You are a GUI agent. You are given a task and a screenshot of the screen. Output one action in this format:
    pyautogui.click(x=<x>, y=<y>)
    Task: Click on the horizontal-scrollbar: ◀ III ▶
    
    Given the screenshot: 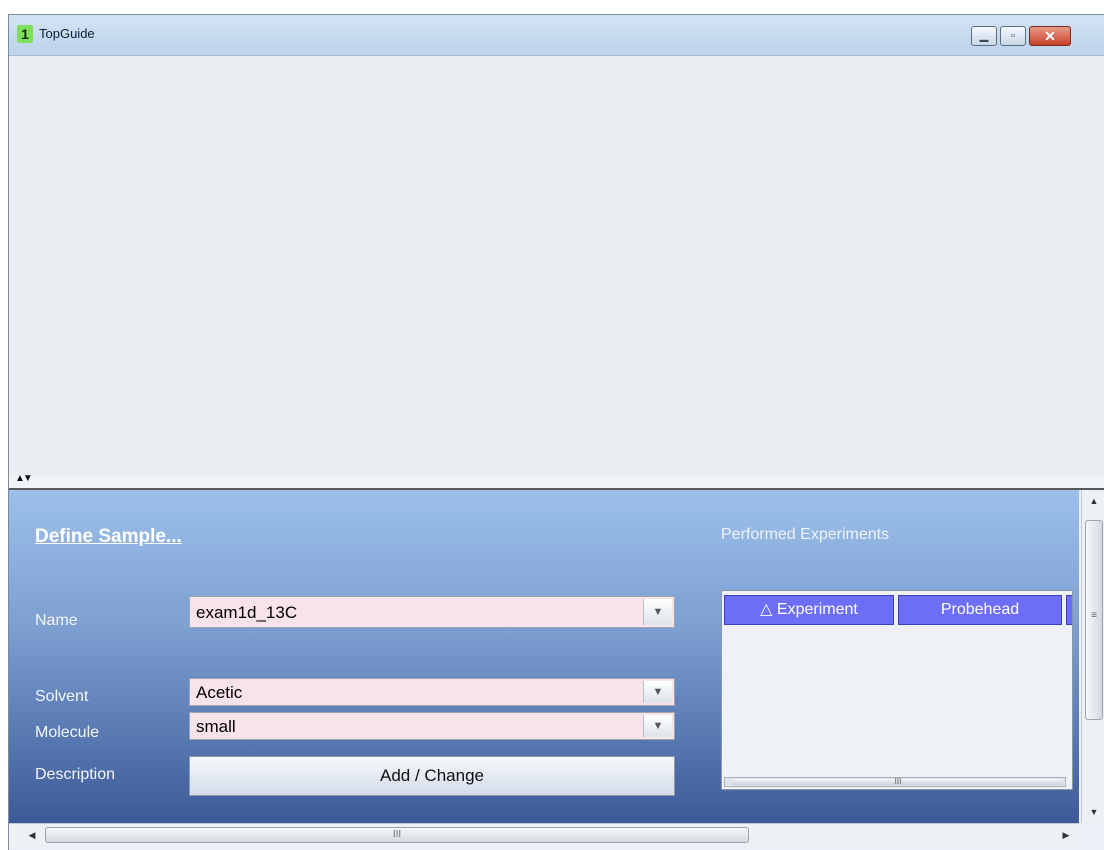 What is the action you would take?
    pyautogui.click(x=544, y=834)
    